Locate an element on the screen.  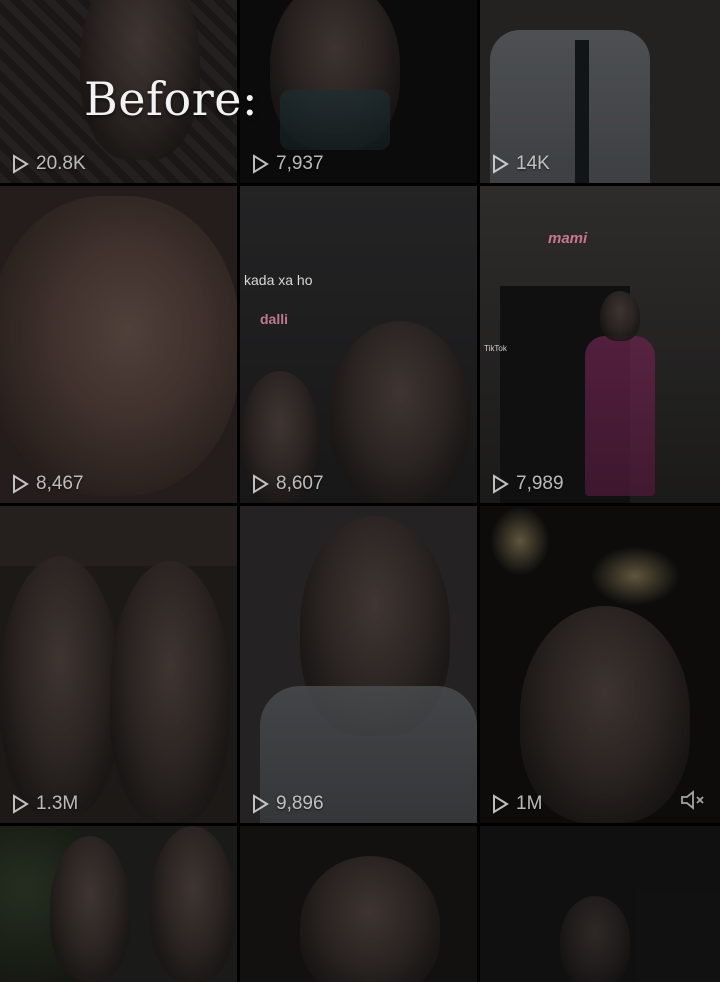
video-tile: 9,896 is located at coordinates (358, 664).